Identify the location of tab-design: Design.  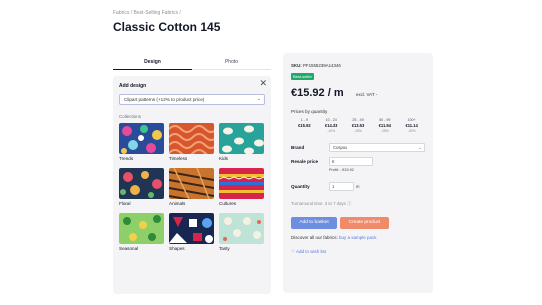
(152, 63).